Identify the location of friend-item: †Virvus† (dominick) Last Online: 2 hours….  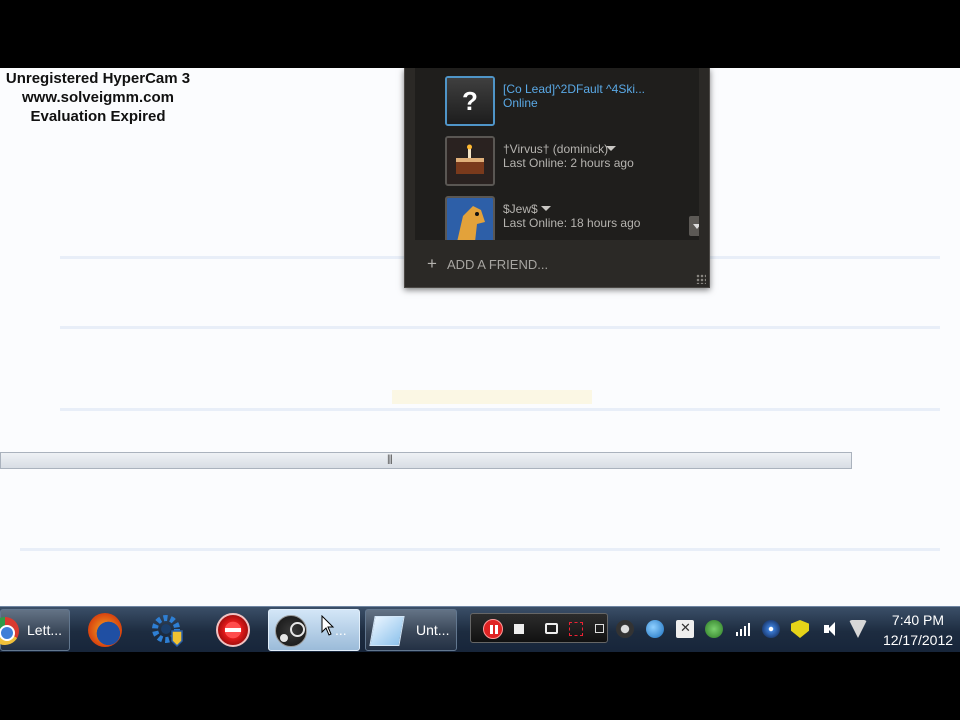
(570, 161).